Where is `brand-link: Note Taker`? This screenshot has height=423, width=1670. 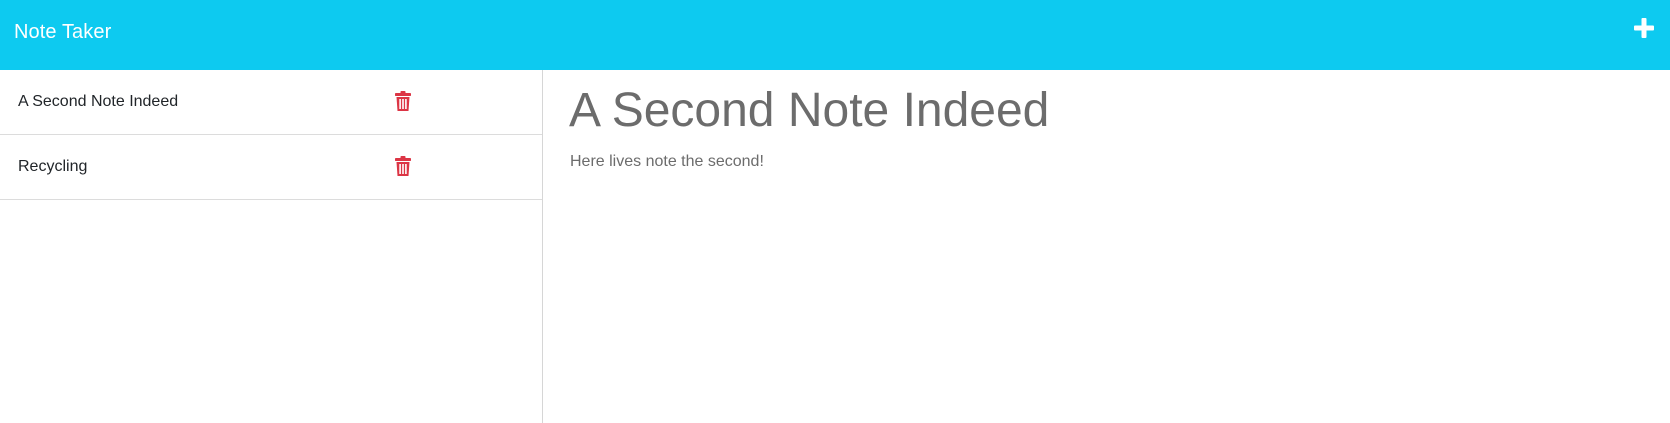
brand-link: Note Taker is located at coordinates (62, 32).